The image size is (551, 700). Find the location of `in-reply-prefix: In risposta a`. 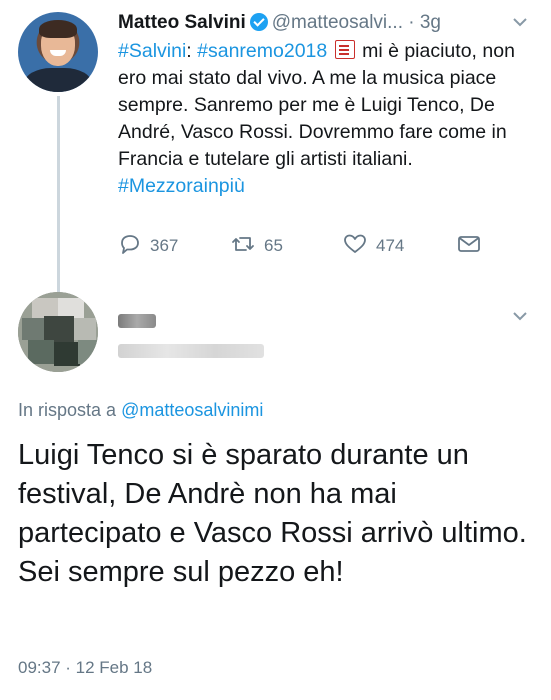

in-reply-prefix: In risposta a is located at coordinates (70, 410).